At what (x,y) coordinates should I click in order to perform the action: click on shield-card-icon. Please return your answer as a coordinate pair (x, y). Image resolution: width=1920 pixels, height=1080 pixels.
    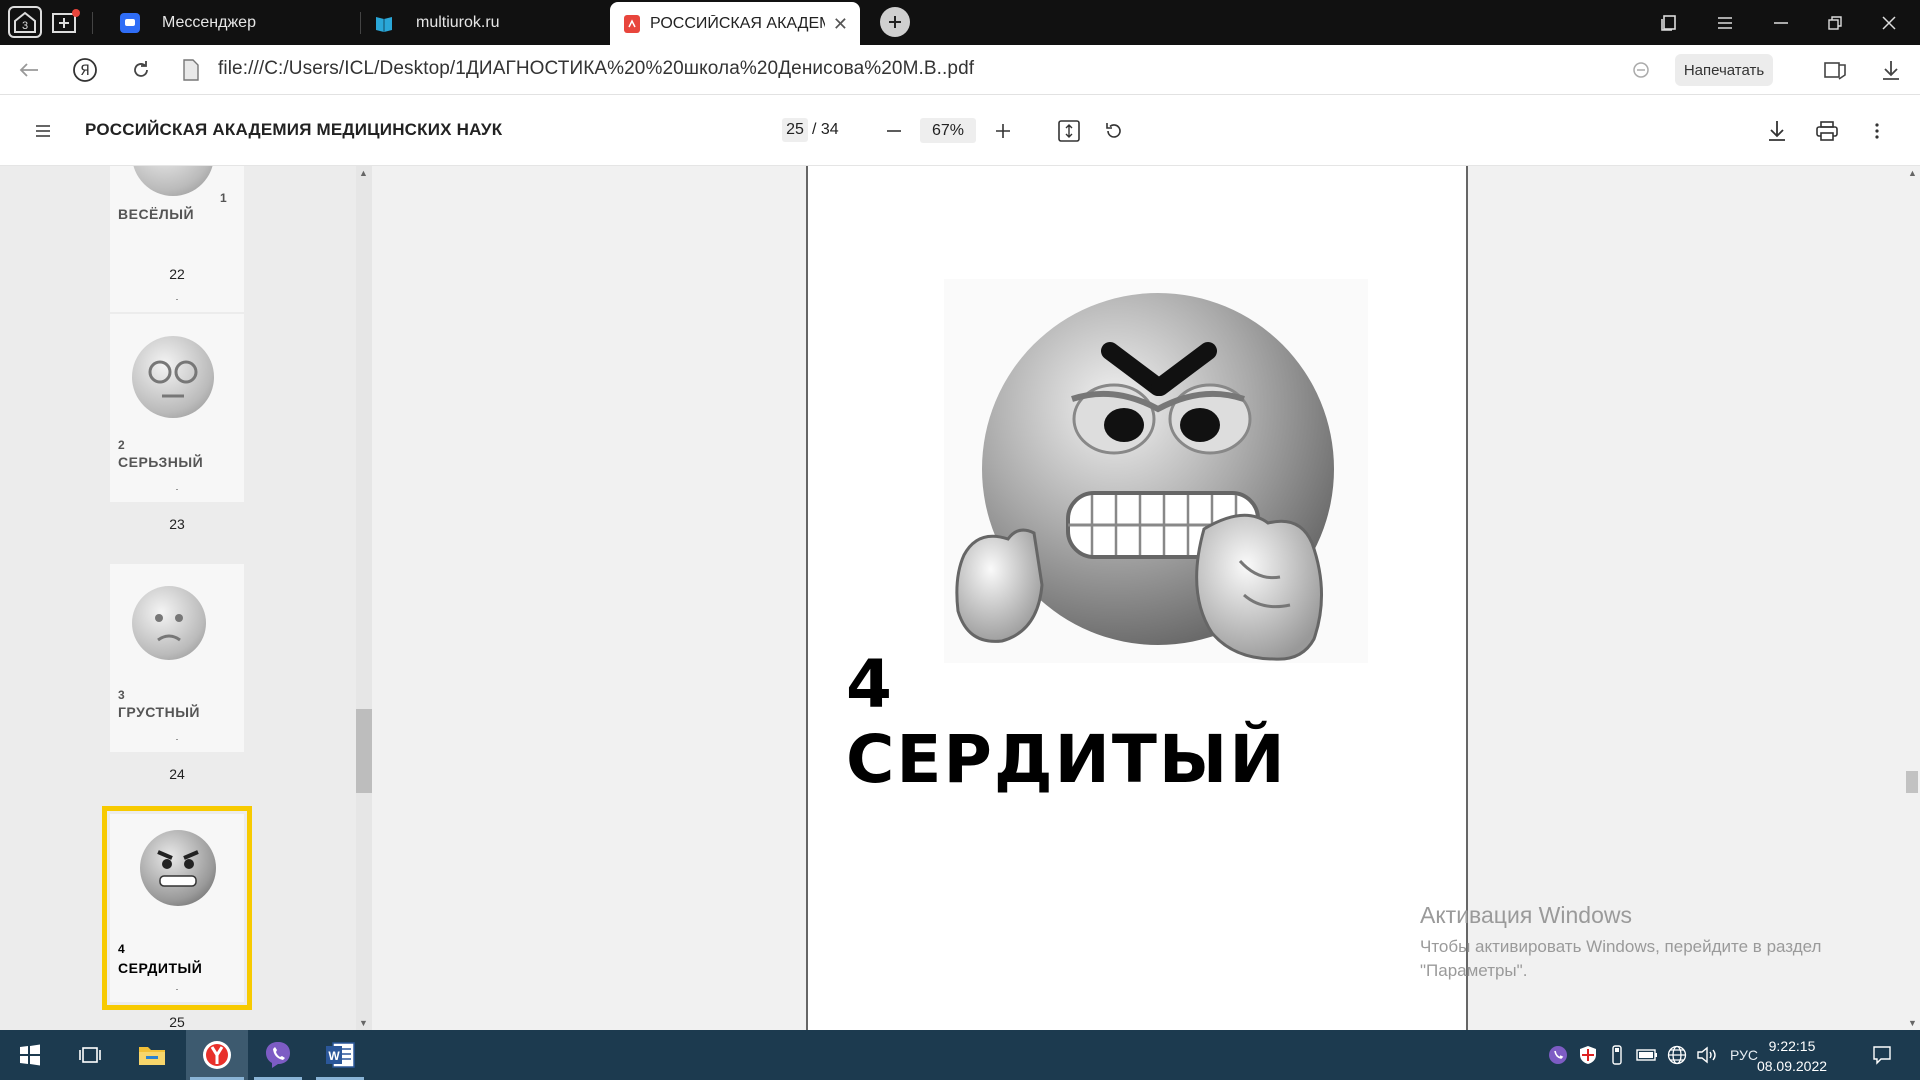
    Looking at the image, I should click on (1835, 71).